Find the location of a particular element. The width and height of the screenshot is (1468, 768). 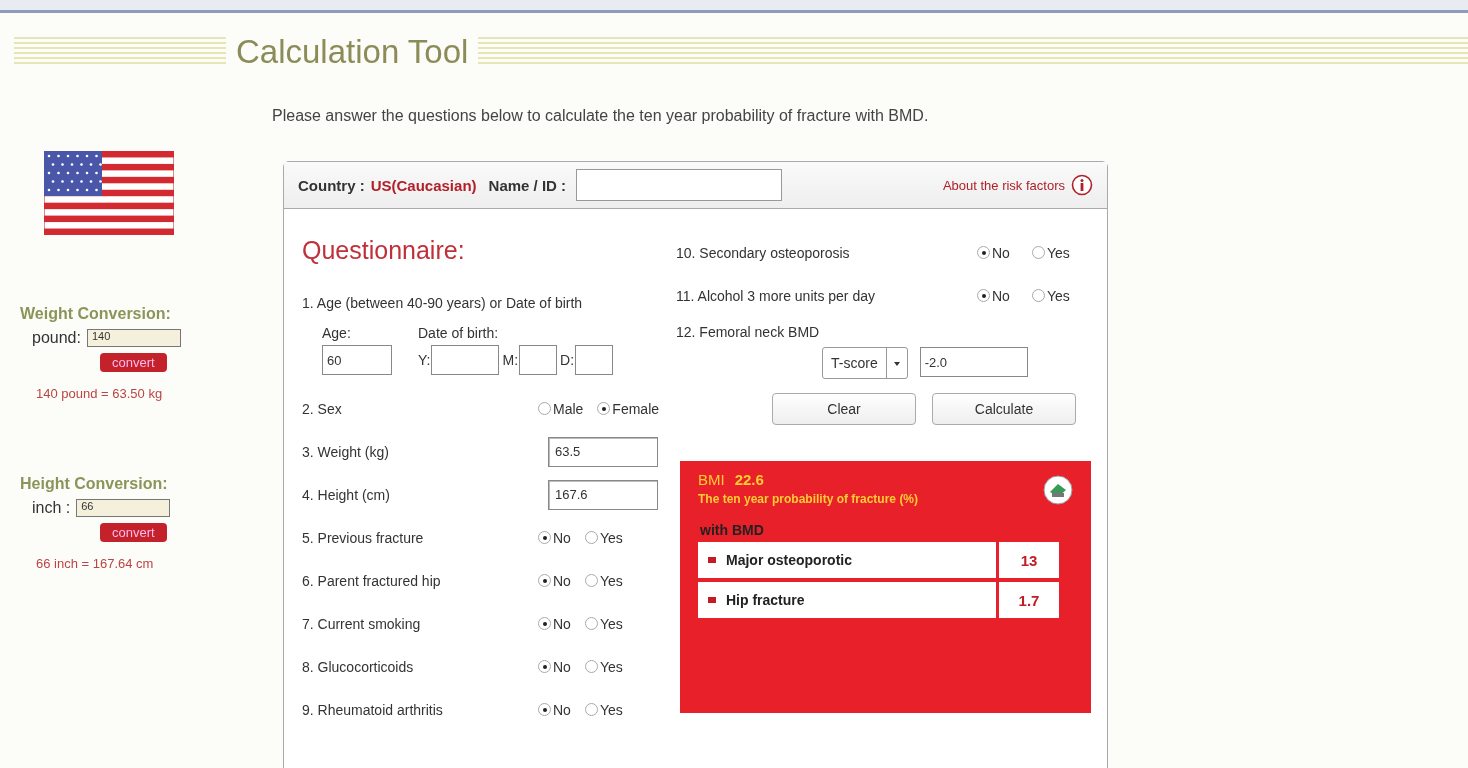

bmi-label: BMI is located at coordinates (711, 479).